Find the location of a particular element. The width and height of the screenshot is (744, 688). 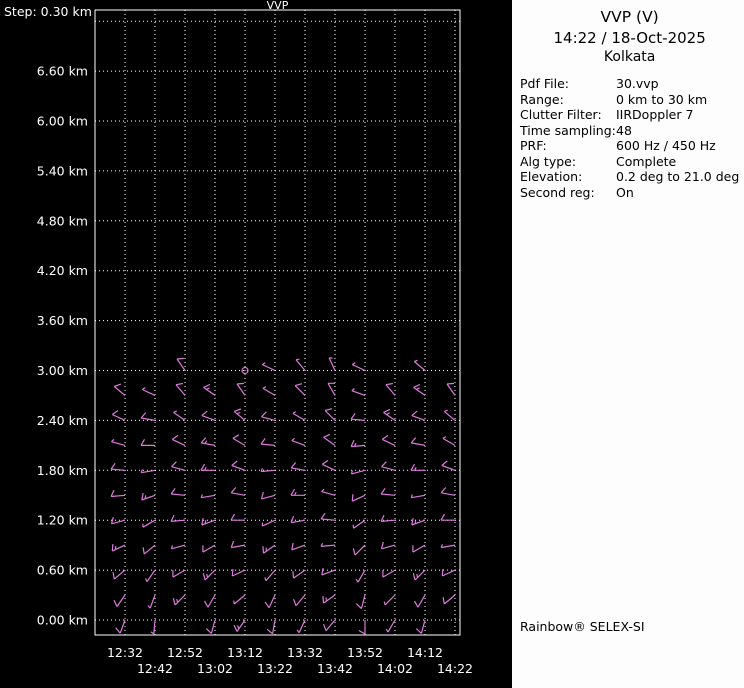

info-value: 0 km to 30 km is located at coordinates (662, 99).